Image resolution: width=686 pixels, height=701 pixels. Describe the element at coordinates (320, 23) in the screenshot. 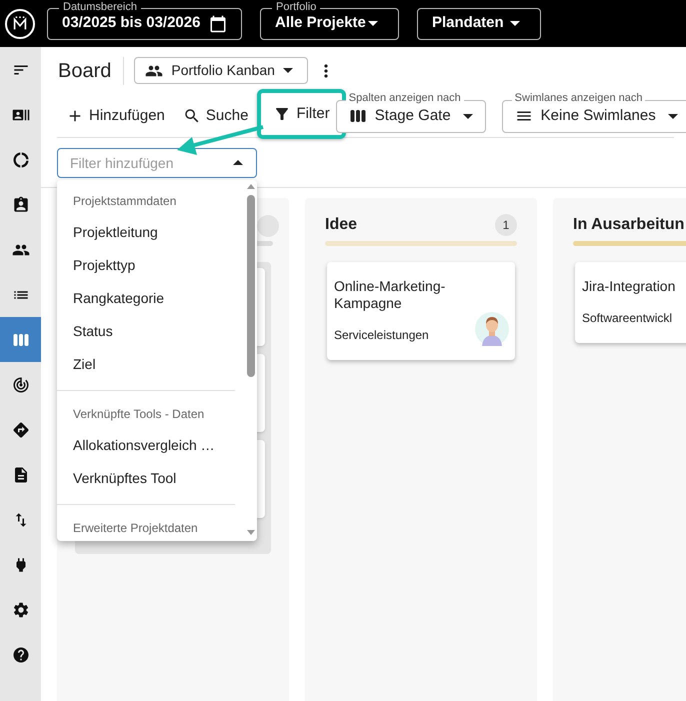

I see `field-value: Alle Projekte` at that location.